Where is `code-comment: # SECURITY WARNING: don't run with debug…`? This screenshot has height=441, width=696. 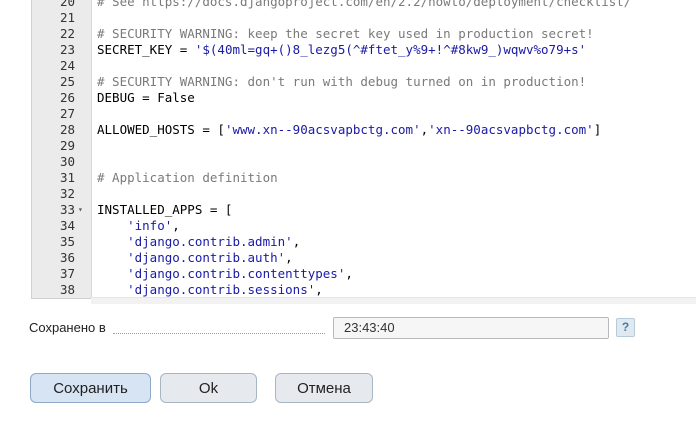 code-comment: # SECURITY WARNING: don't run with debug… is located at coordinates (342, 81).